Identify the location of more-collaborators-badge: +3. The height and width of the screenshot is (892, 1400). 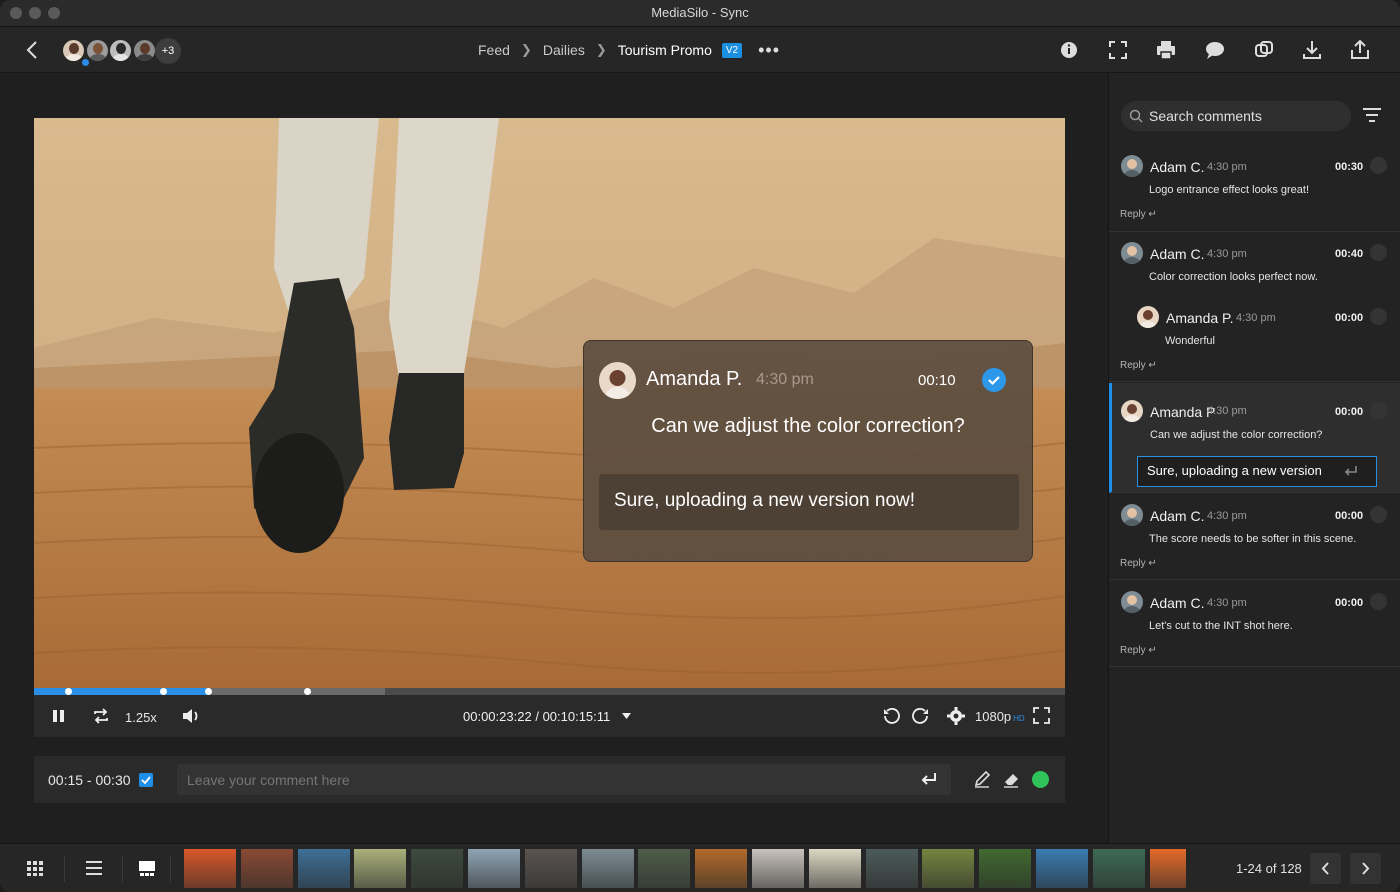
(168, 51).